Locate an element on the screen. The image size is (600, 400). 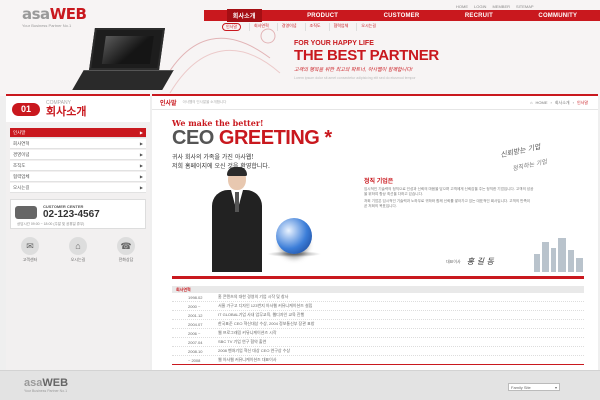
quick-link-label: 고객센터 is located at coordinates (30, 259).